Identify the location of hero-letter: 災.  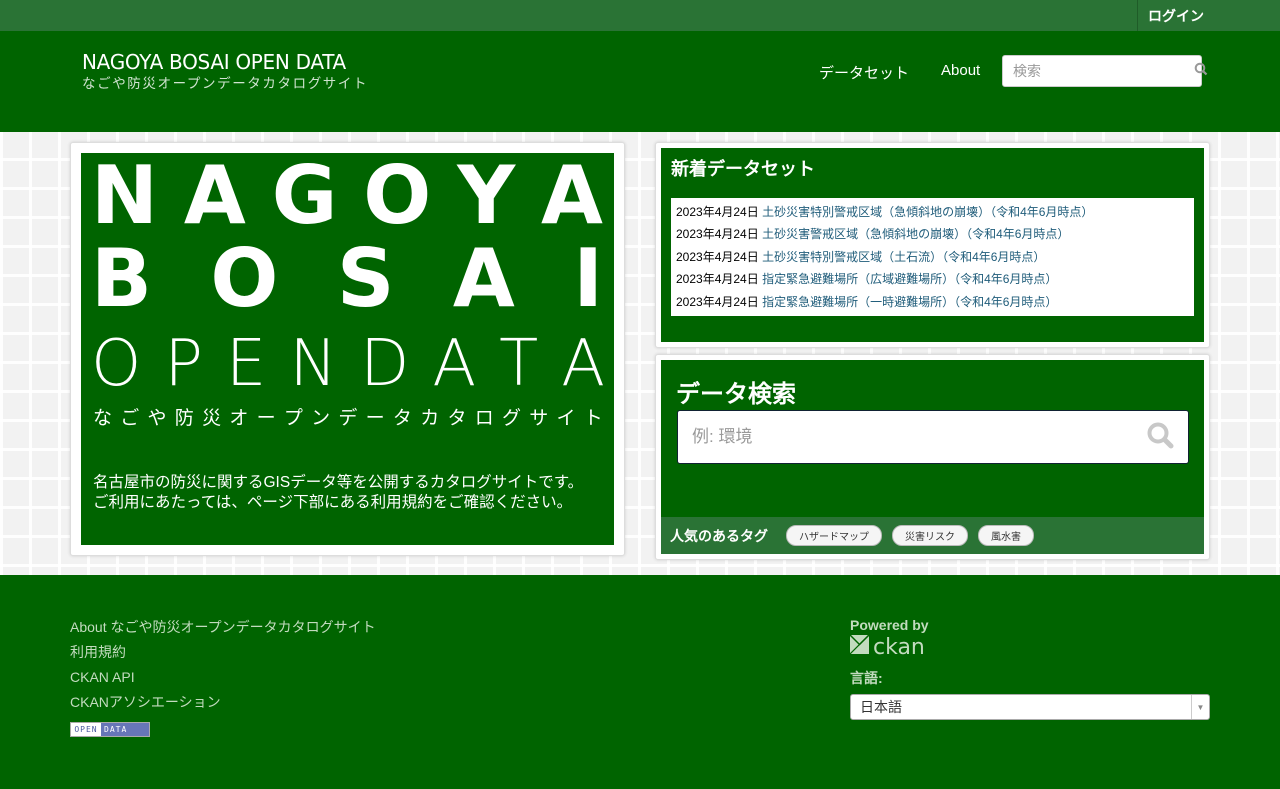
(212, 418).